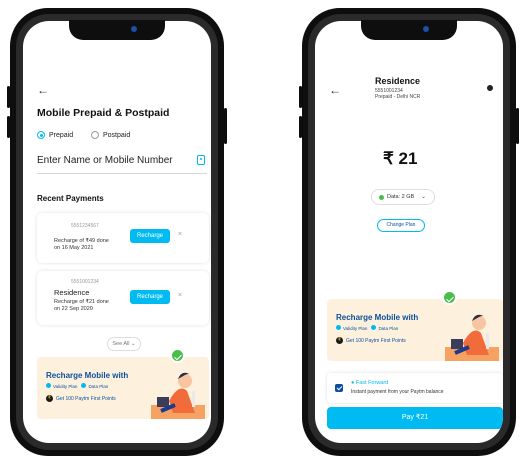  I want to click on pay-button: Pay ₹21, so click(415, 418).